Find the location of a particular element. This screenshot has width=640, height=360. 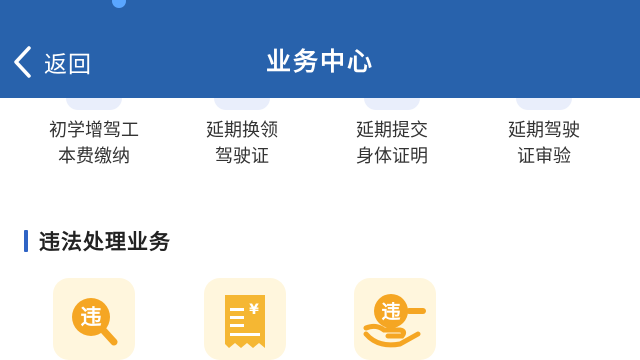

violation-tile-query: 违 is located at coordinates (94, 319).